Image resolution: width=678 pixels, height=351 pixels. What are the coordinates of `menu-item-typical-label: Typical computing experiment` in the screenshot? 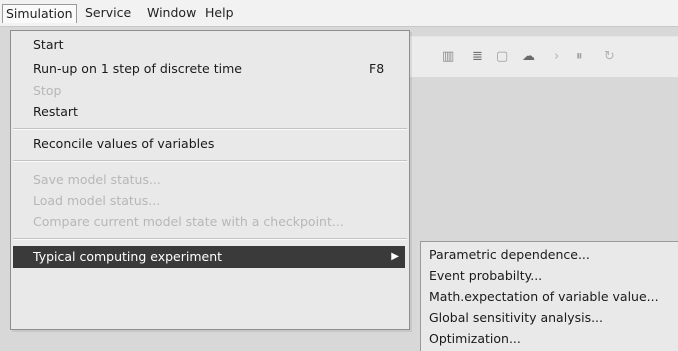 It's located at (128, 256).